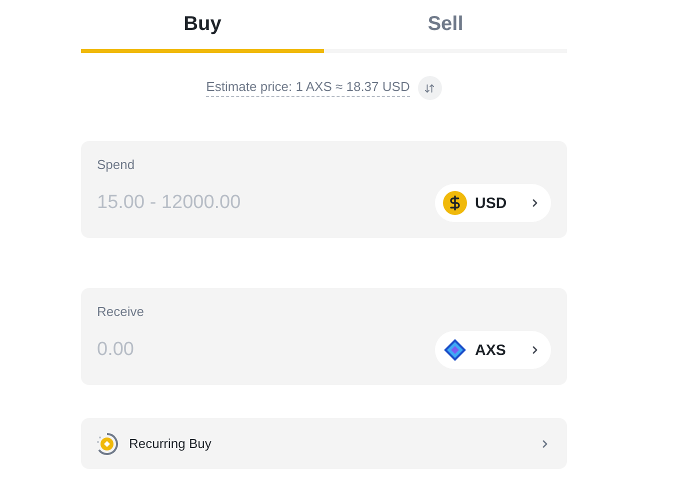  What do you see at coordinates (202, 26) in the screenshot?
I see `tab: Buy` at bounding box center [202, 26].